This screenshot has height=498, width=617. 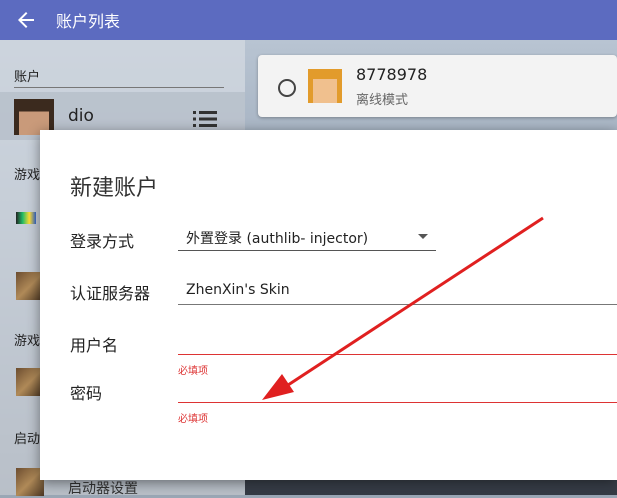 What do you see at coordinates (193, 419) in the screenshot?
I see `password-required-error: 必填项` at bounding box center [193, 419].